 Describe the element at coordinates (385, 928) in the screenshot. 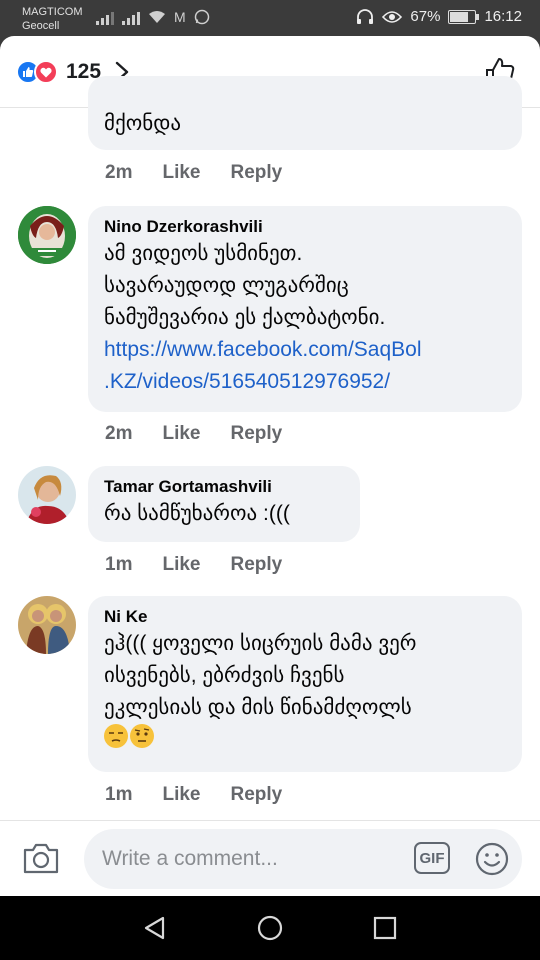

I see `recents-icon` at that location.